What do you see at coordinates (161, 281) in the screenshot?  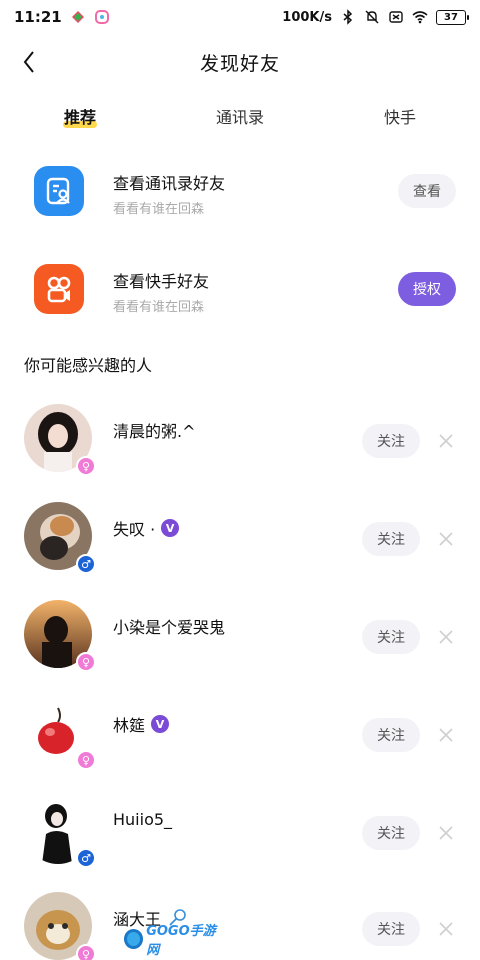 I see `find-kuaishou-title: 查看快手好友` at bounding box center [161, 281].